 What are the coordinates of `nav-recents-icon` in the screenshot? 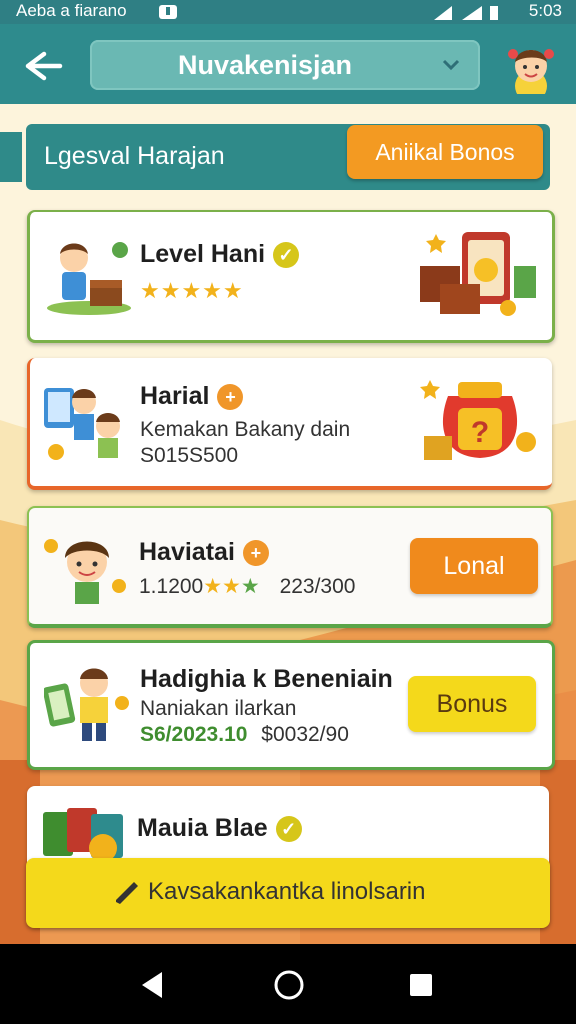 It's located at (421, 985).